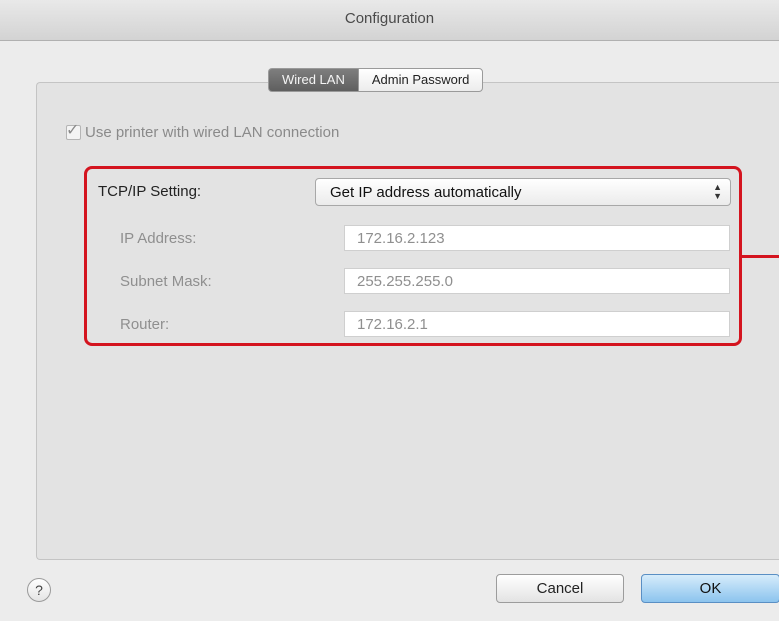  What do you see at coordinates (158, 238) in the screenshot?
I see `ip-address-label: IP Address:` at bounding box center [158, 238].